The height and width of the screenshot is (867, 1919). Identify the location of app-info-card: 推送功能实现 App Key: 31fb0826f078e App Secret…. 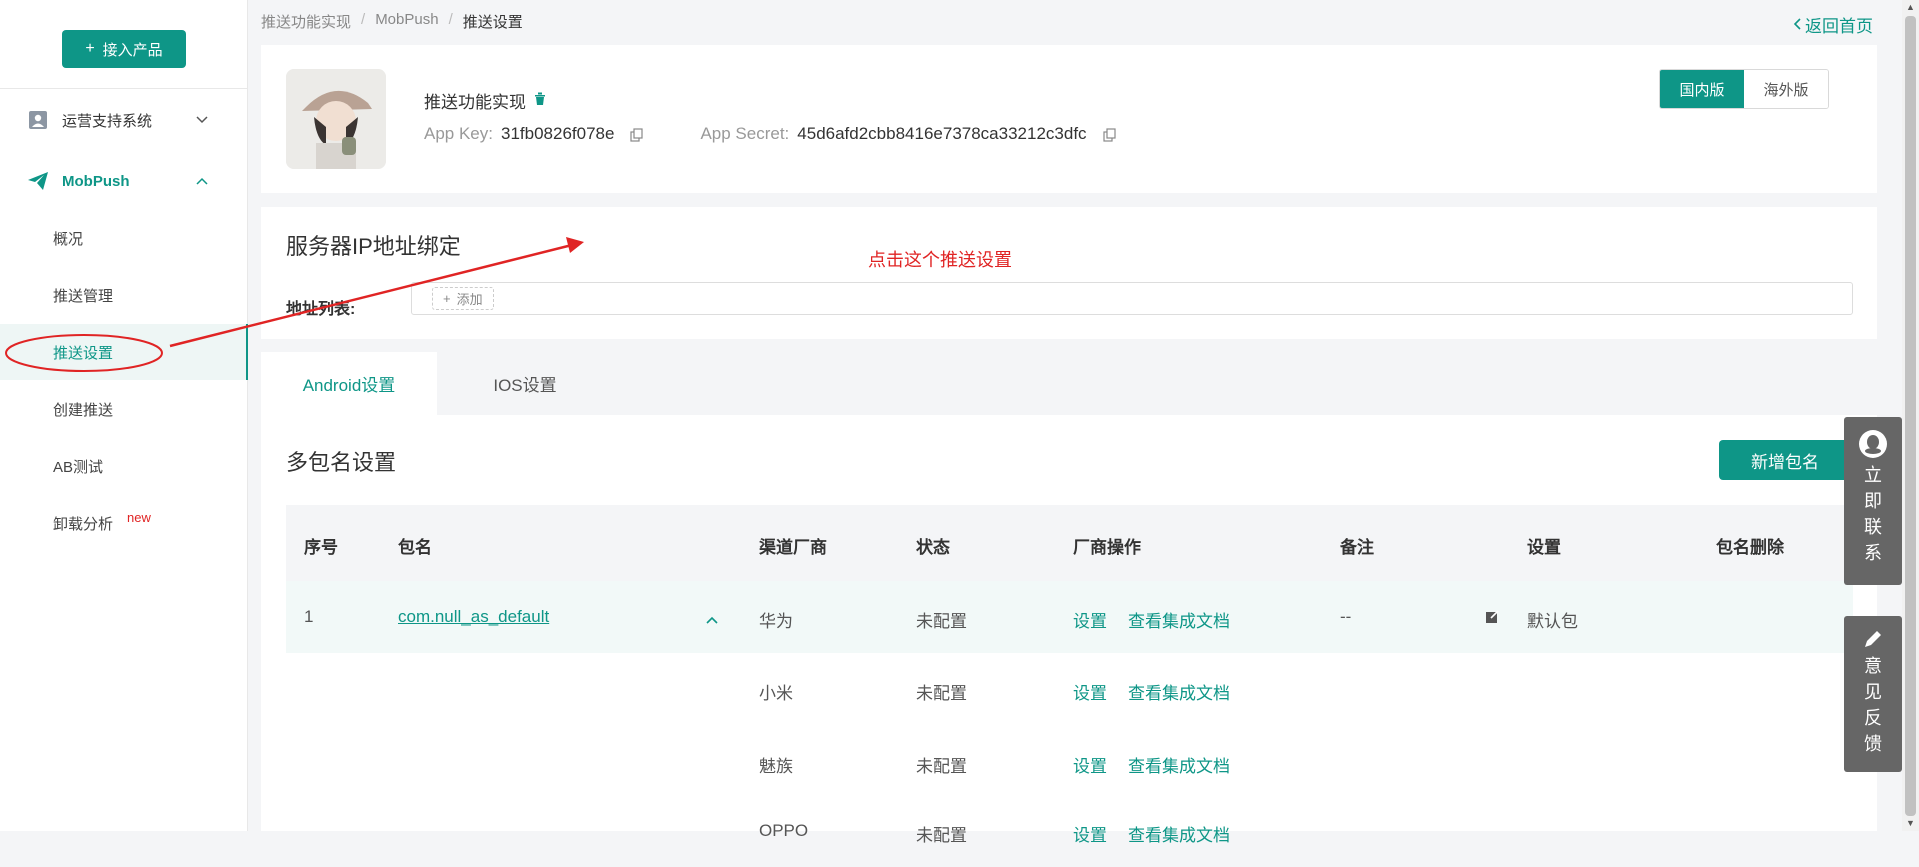
(1069, 119).